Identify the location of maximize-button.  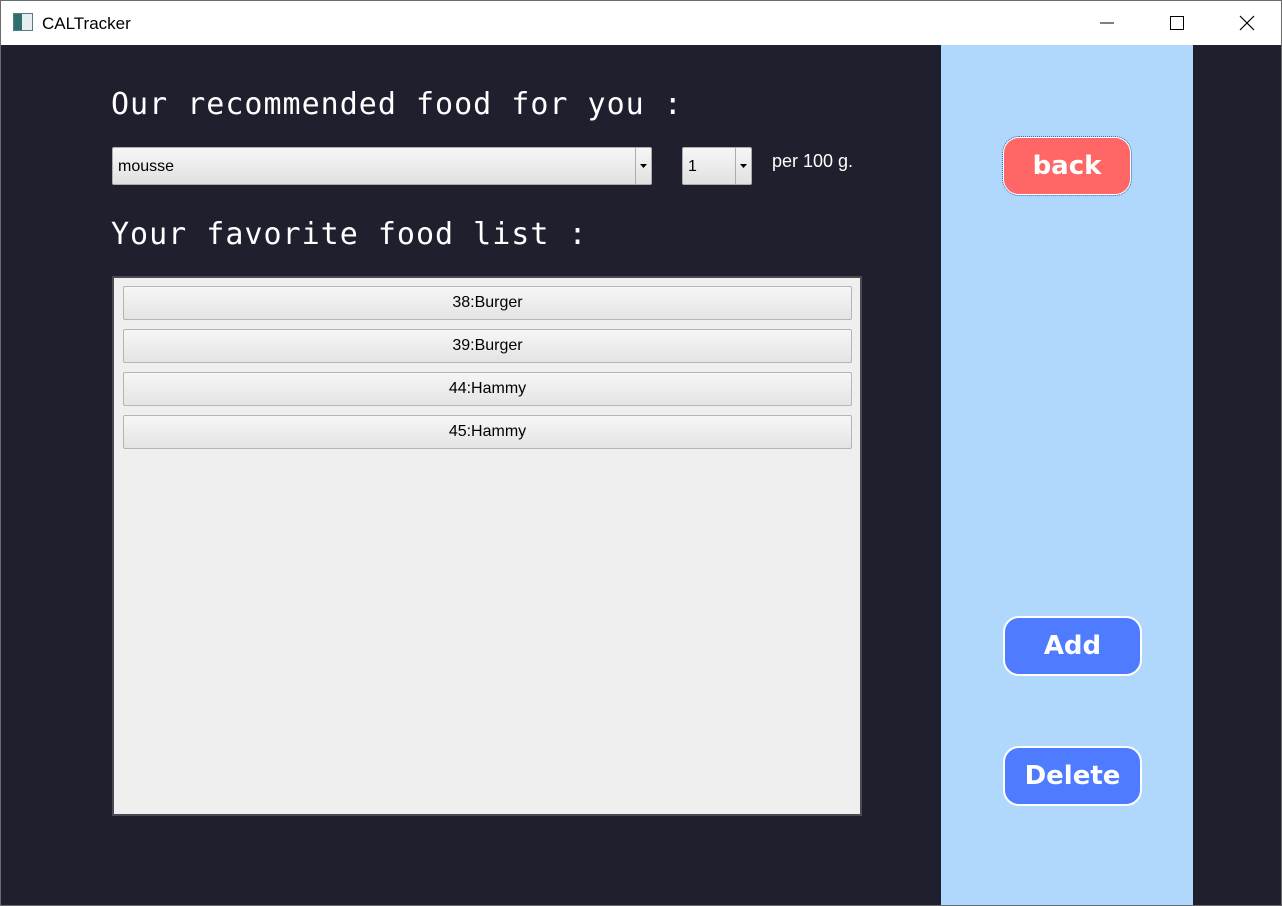
(1177, 23).